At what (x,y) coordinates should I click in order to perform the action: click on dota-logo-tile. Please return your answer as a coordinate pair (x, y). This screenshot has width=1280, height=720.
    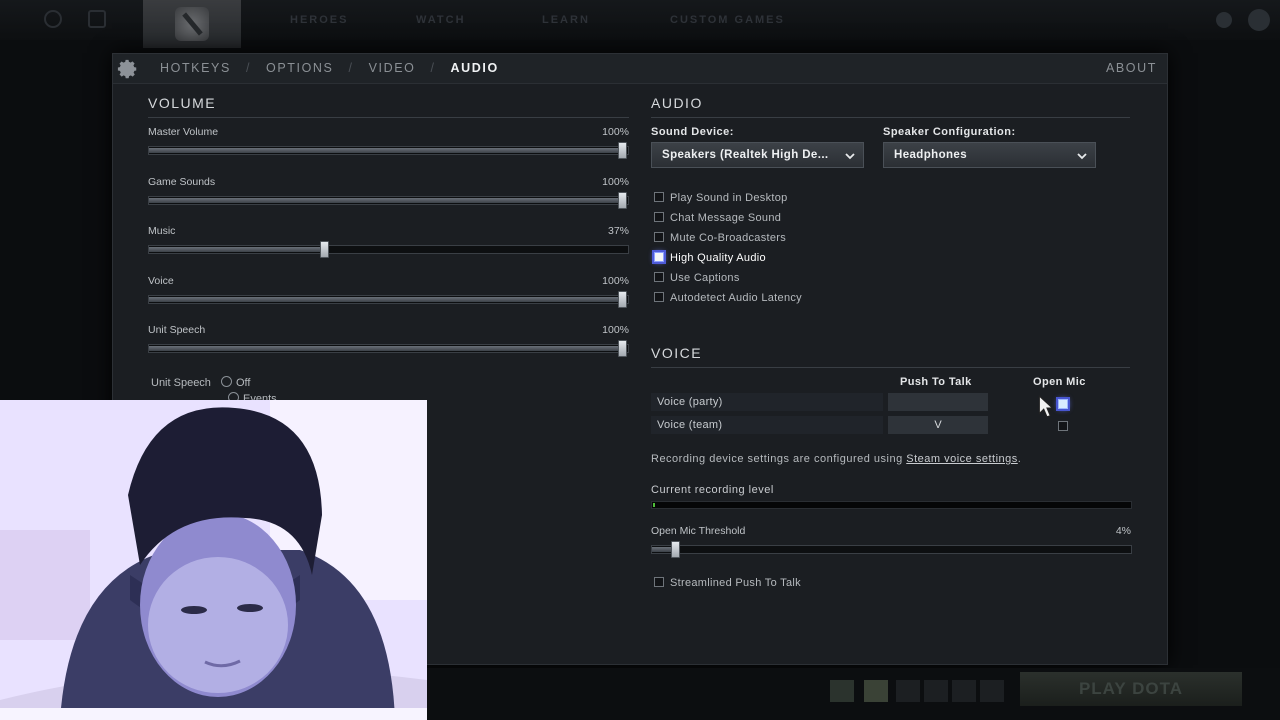
    Looking at the image, I should click on (192, 24).